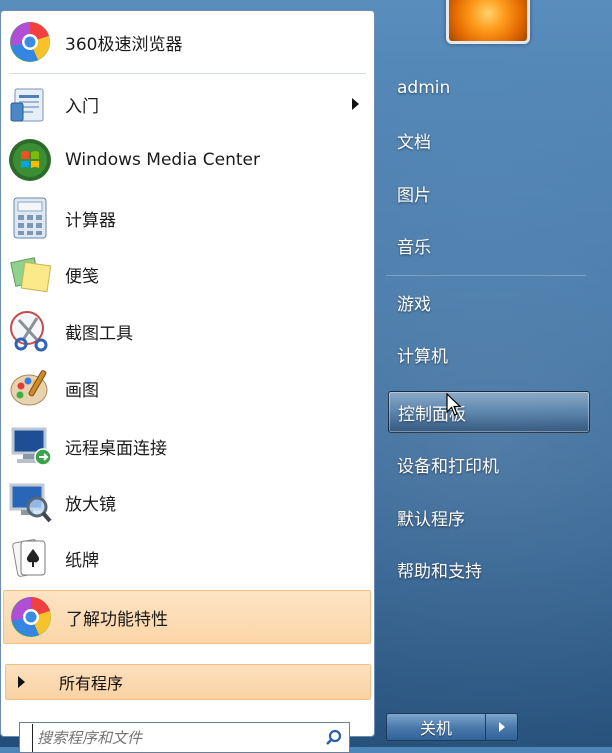 This screenshot has height=753, width=612. I want to click on expand-arrow-icon, so click(21, 682).